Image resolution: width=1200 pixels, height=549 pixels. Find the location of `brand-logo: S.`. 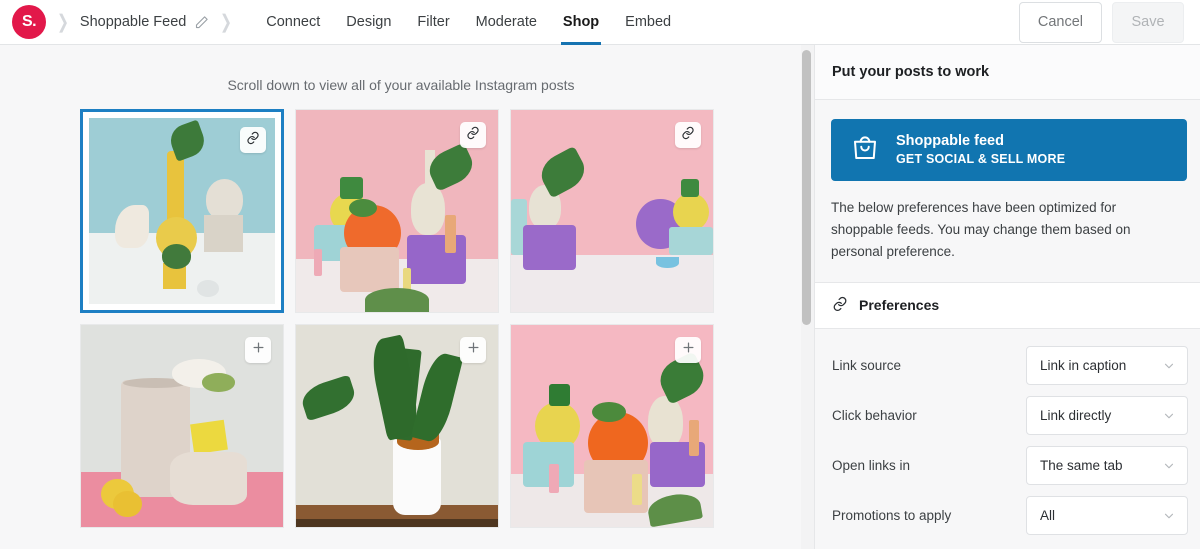

brand-logo: S. is located at coordinates (29, 22).